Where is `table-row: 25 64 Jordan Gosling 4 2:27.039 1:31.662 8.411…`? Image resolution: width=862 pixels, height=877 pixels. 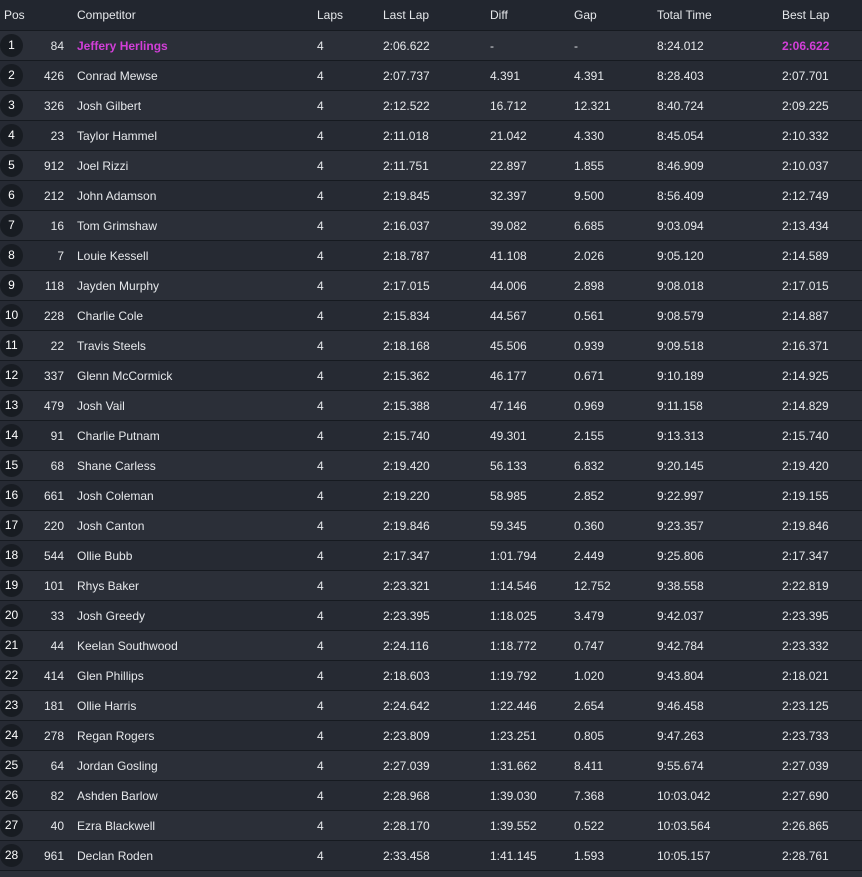 table-row: 25 64 Jordan Gosling 4 2:27.039 1:31.662 8.411… is located at coordinates (431, 765).